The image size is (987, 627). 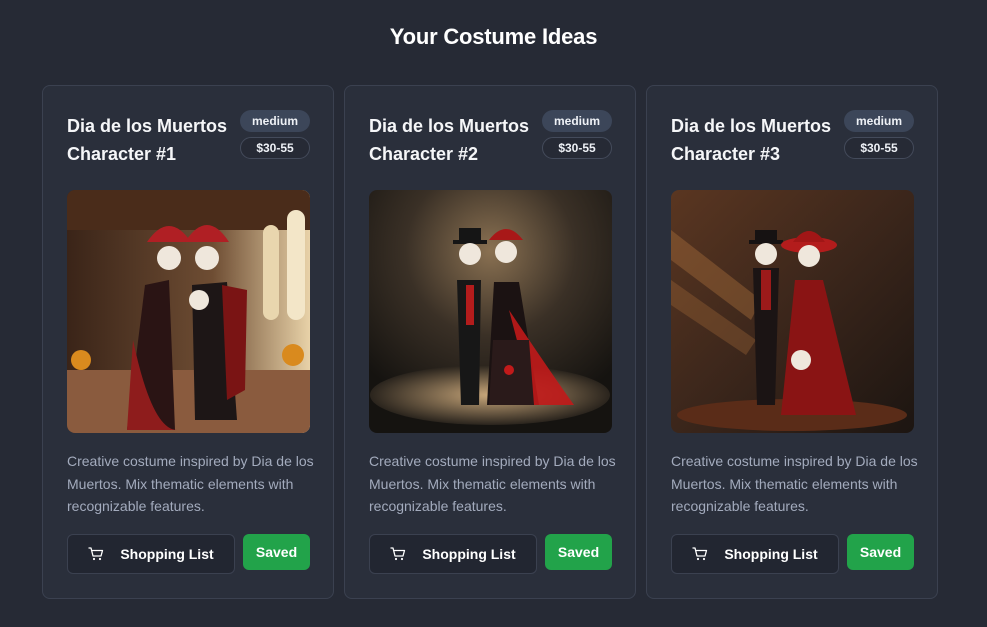 I want to click on page-title: Your Costume Ideas, so click(x=493, y=36).